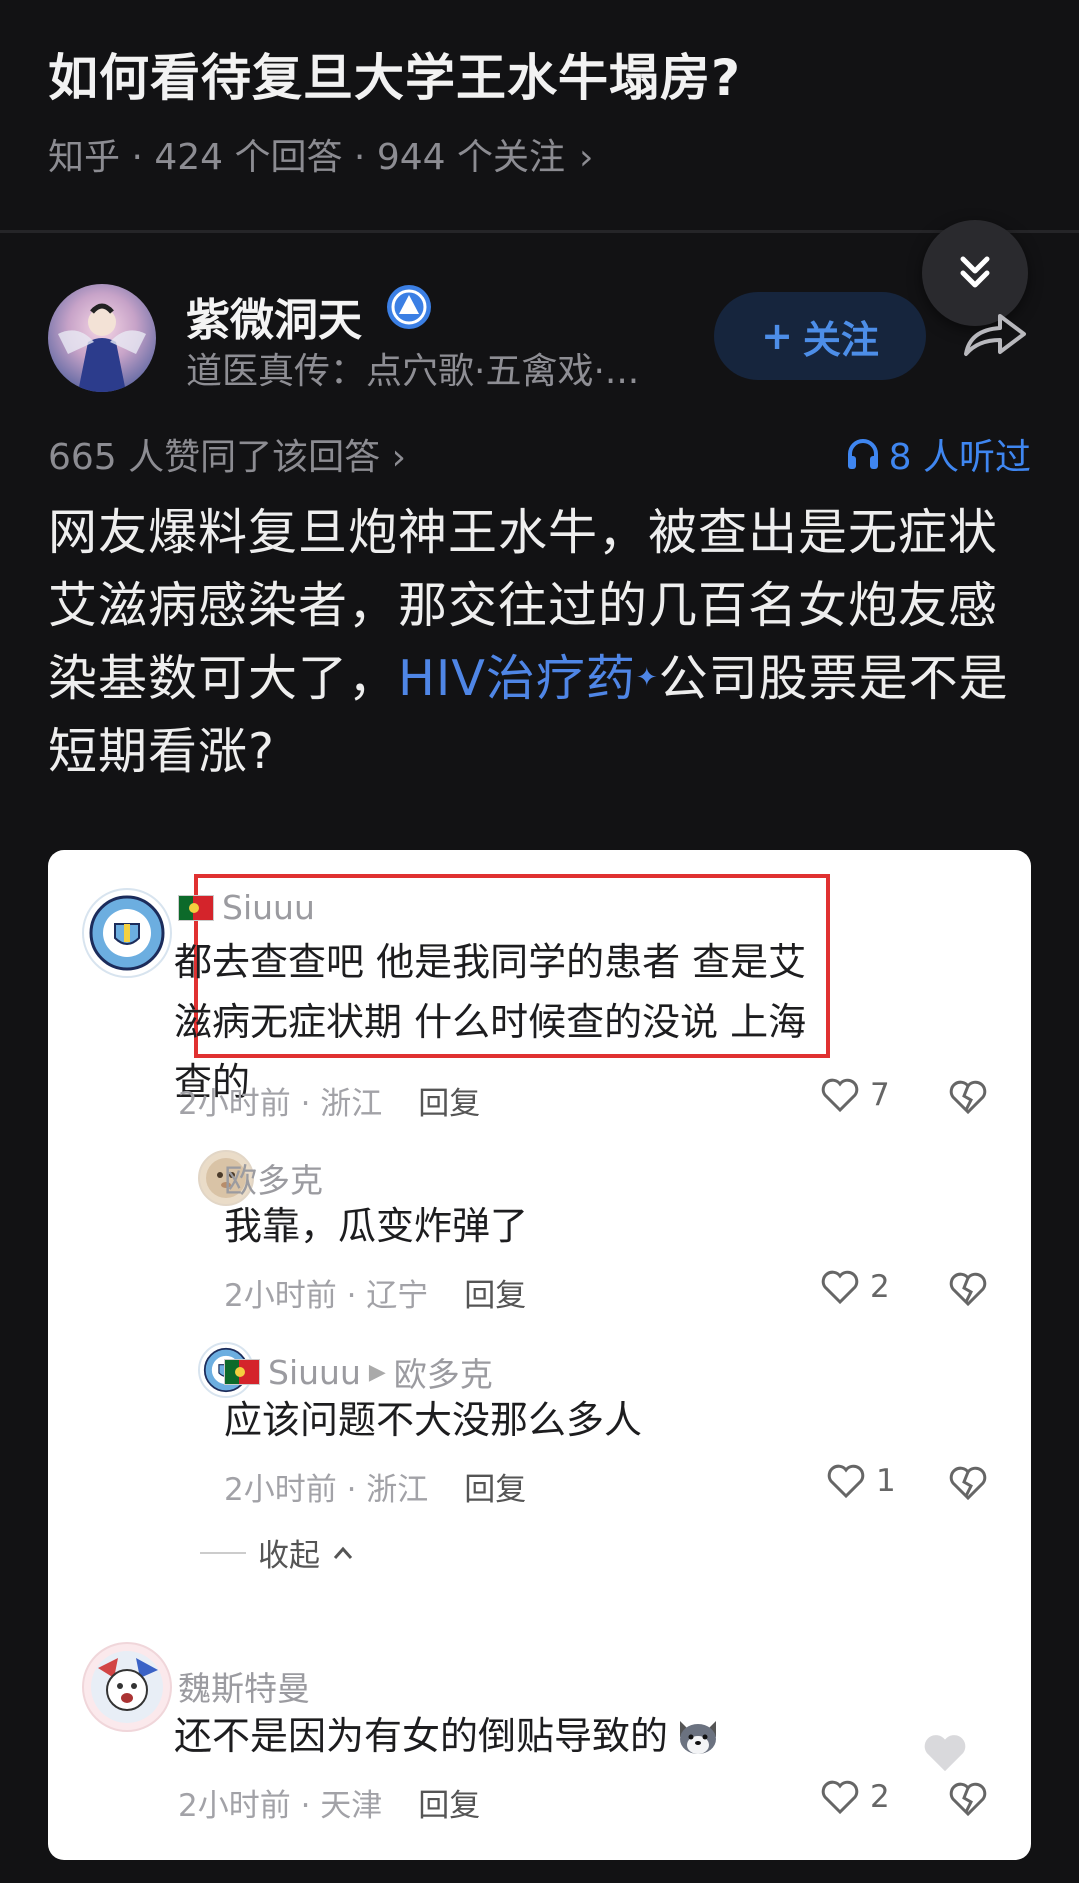  I want to click on sparkle-icon: ✦, so click(647, 678).